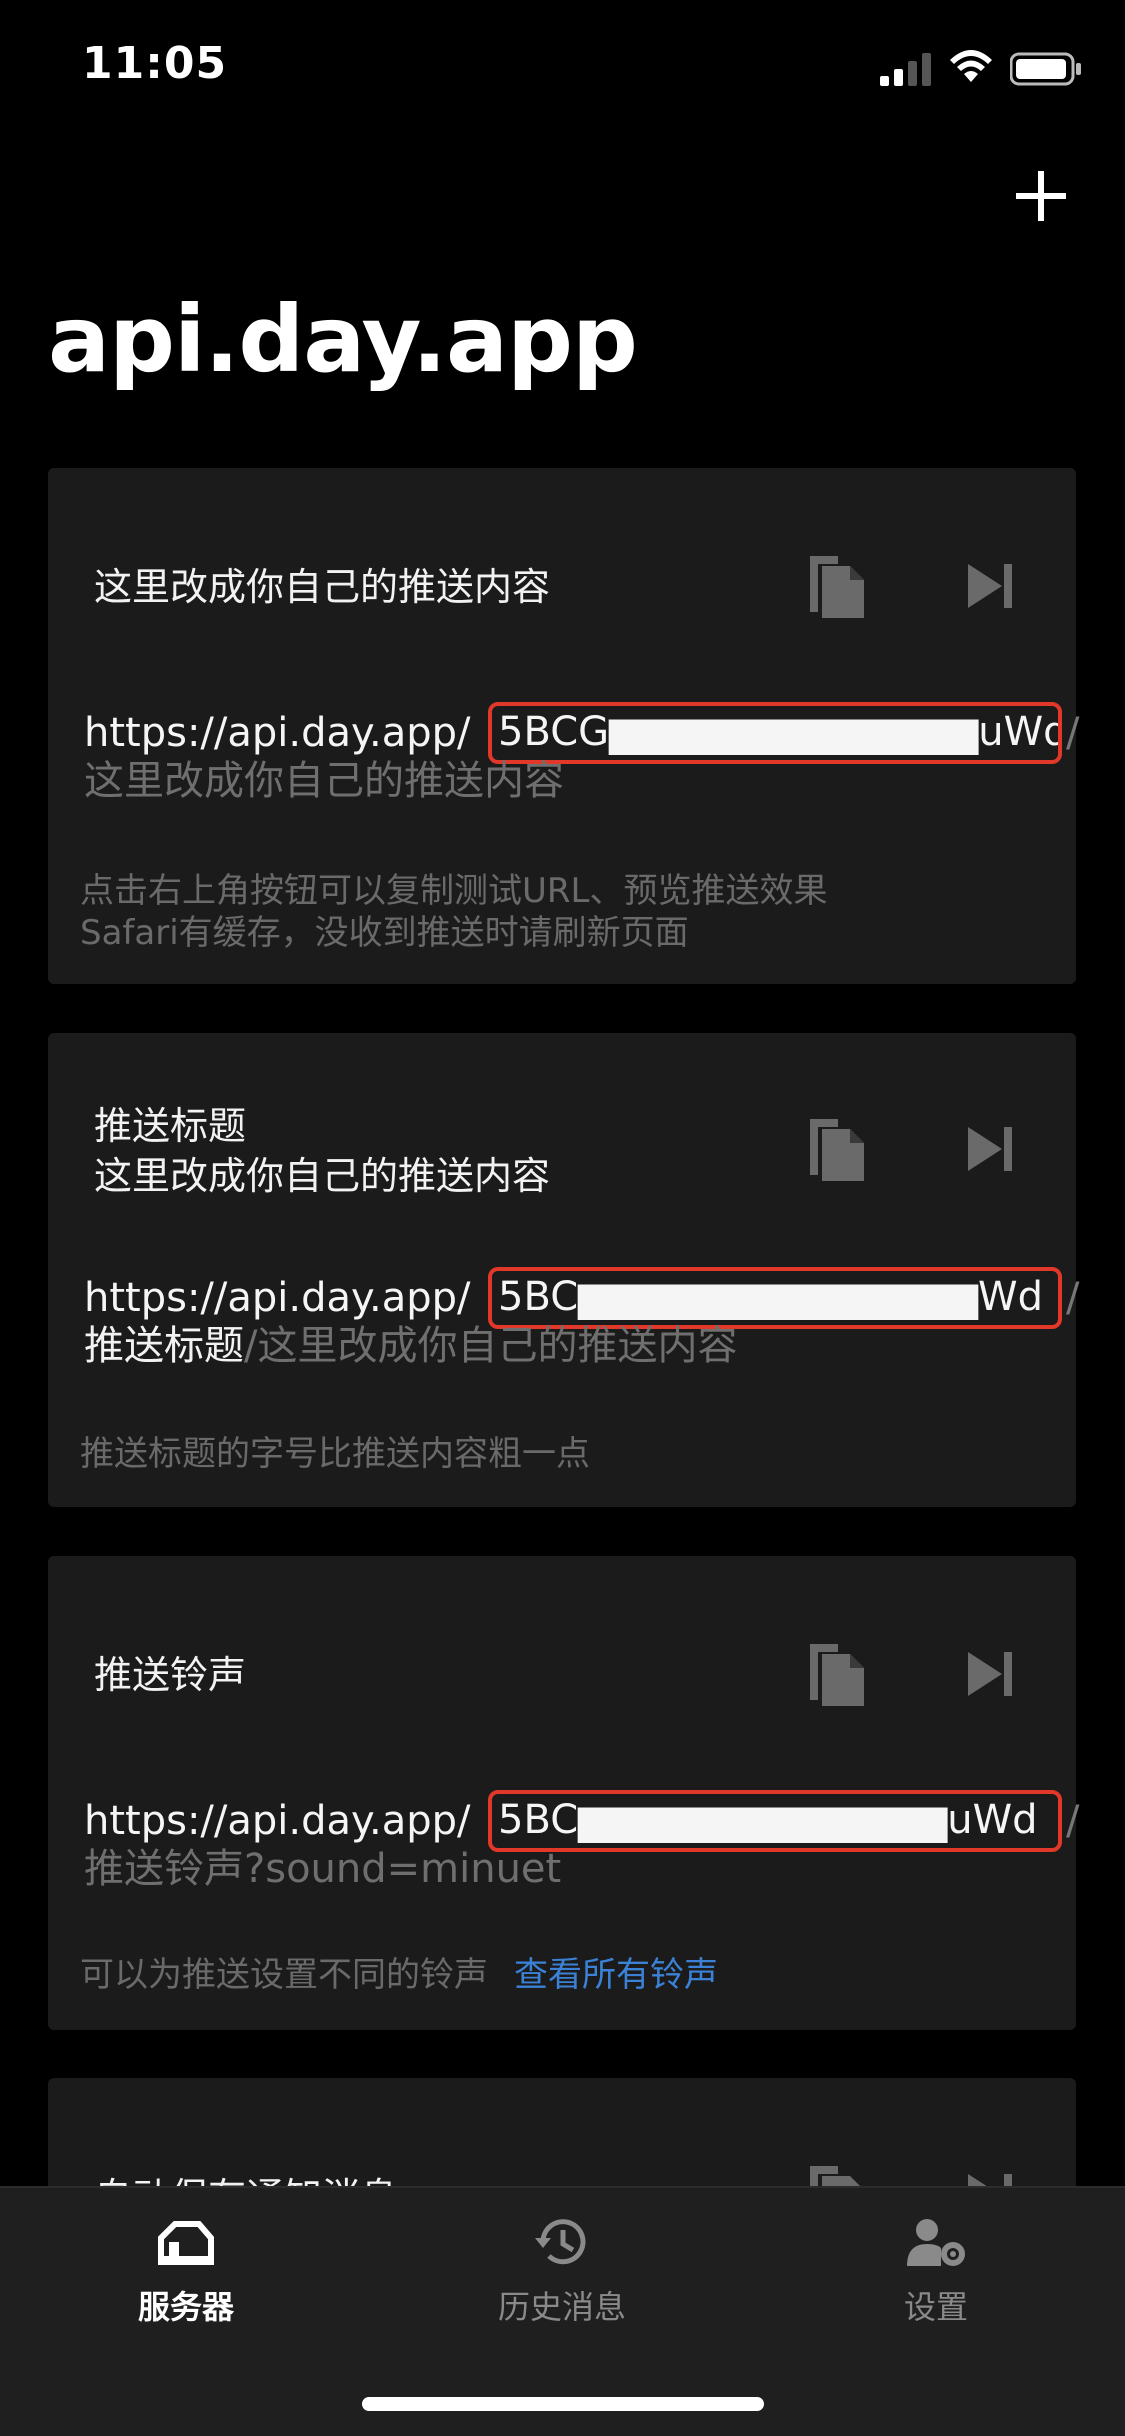 The width and height of the screenshot is (1125, 2436). Describe the element at coordinates (936, 2281) in the screenshot. I see `tab-settings: 设置` at that location.